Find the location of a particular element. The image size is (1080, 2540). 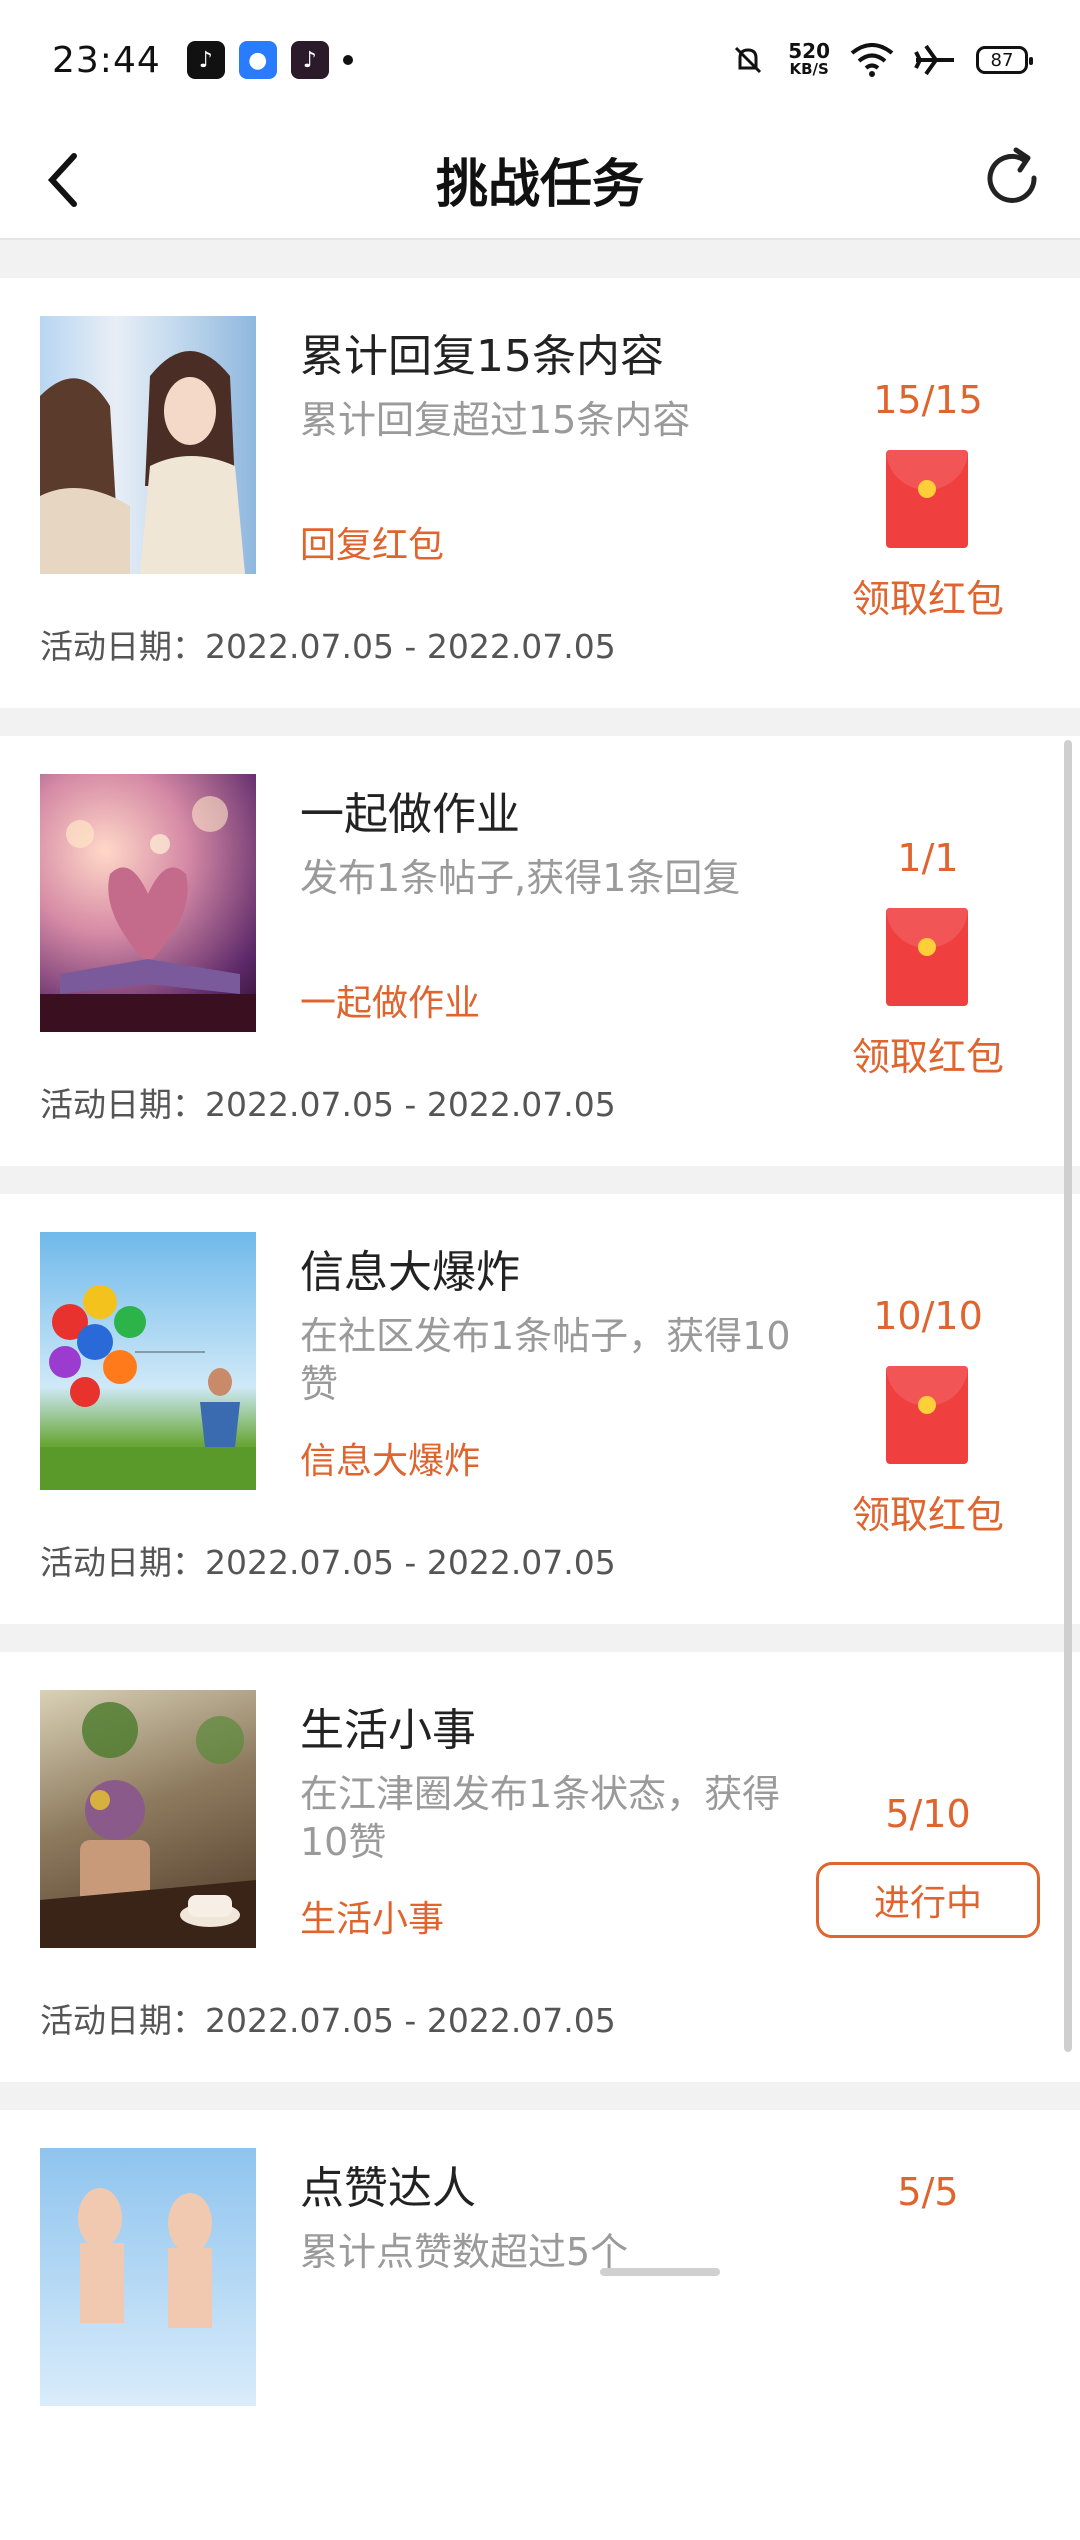

task-description: 在社区发布1条帖子，获得10赞 is located at coordinates (545, 1360).